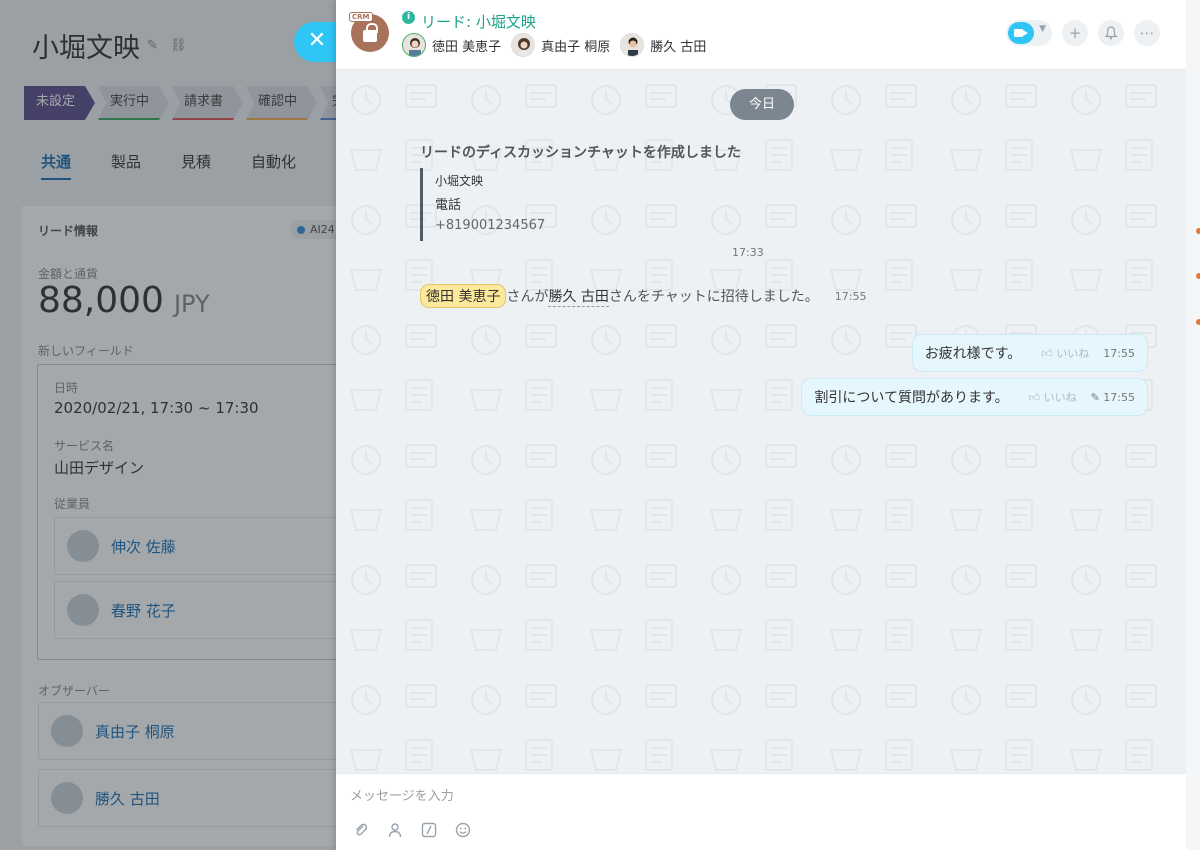 This screenshot has width=1200, height=850. Describe the element at coordinates (1042, 29) in the screenshot. I see `chevron-down-icon: ▼` at that location.